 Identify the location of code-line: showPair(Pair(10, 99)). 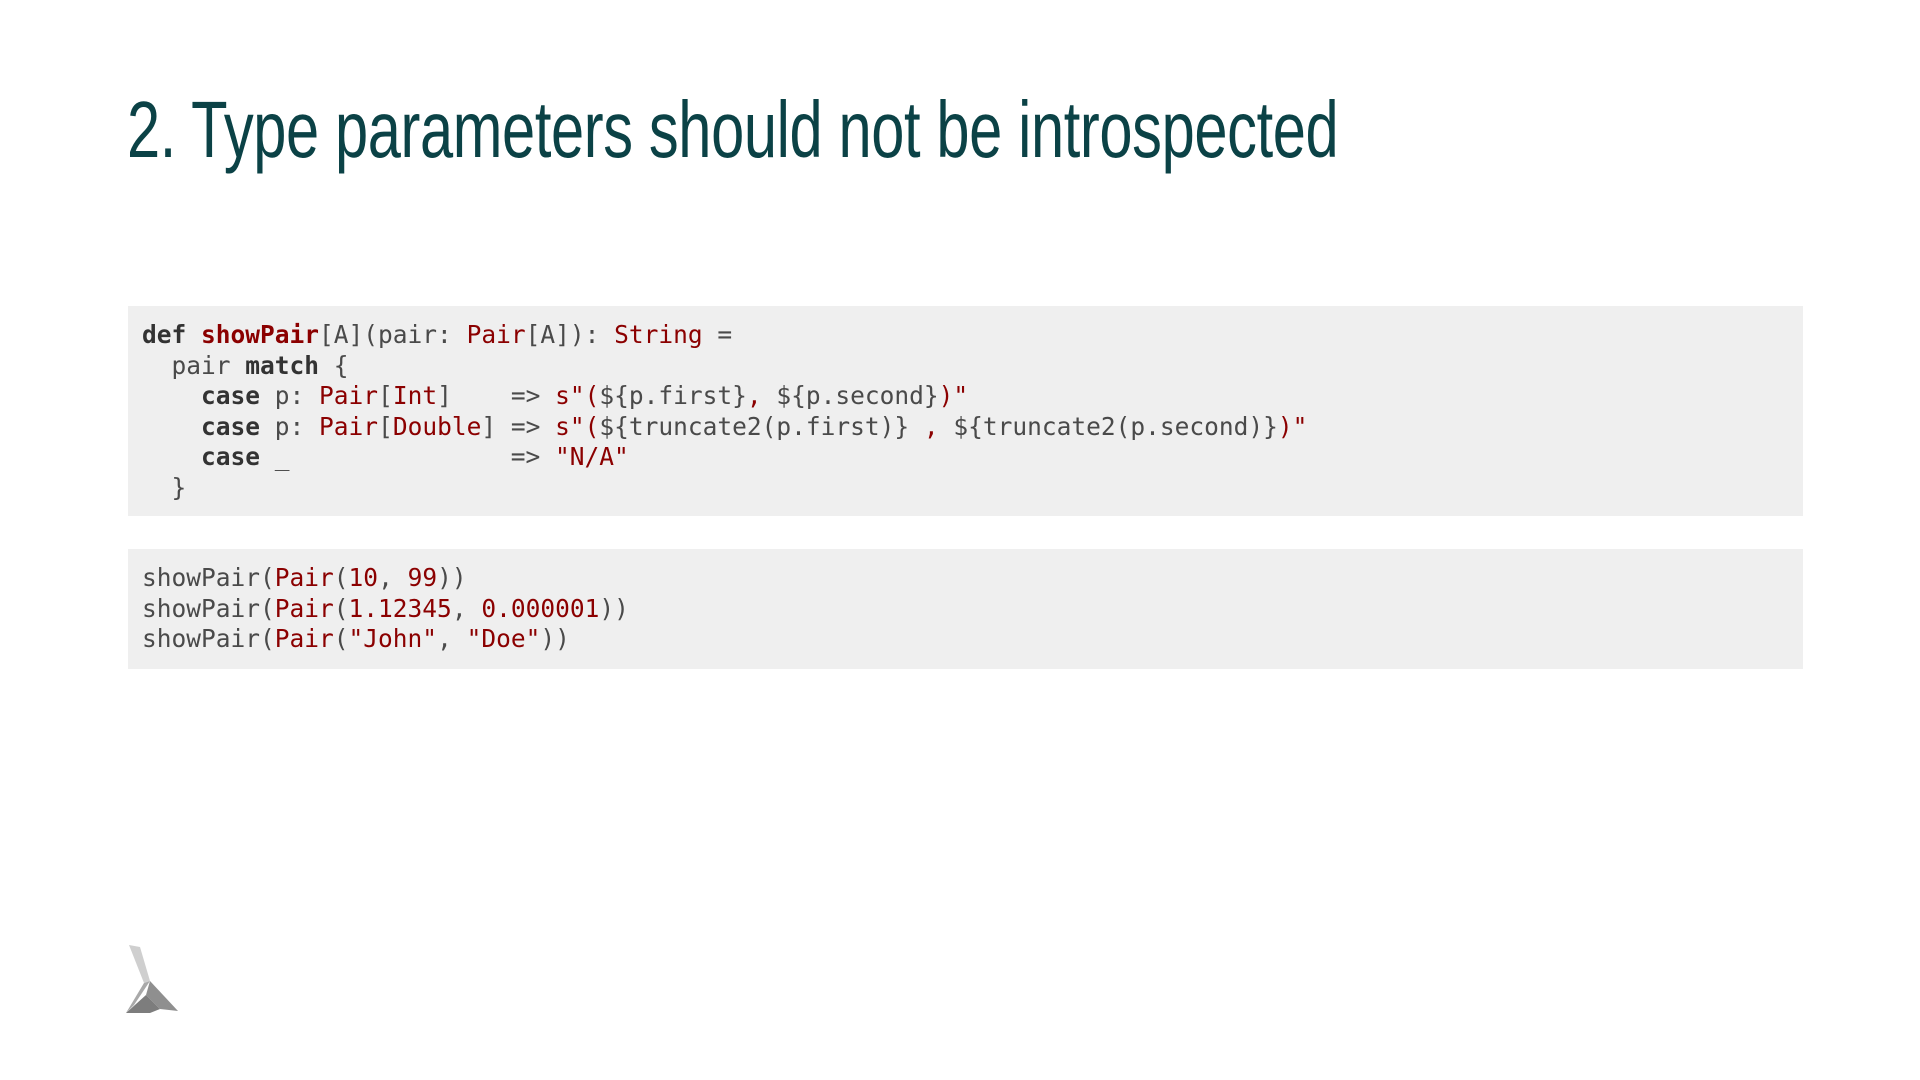
(965, 578).